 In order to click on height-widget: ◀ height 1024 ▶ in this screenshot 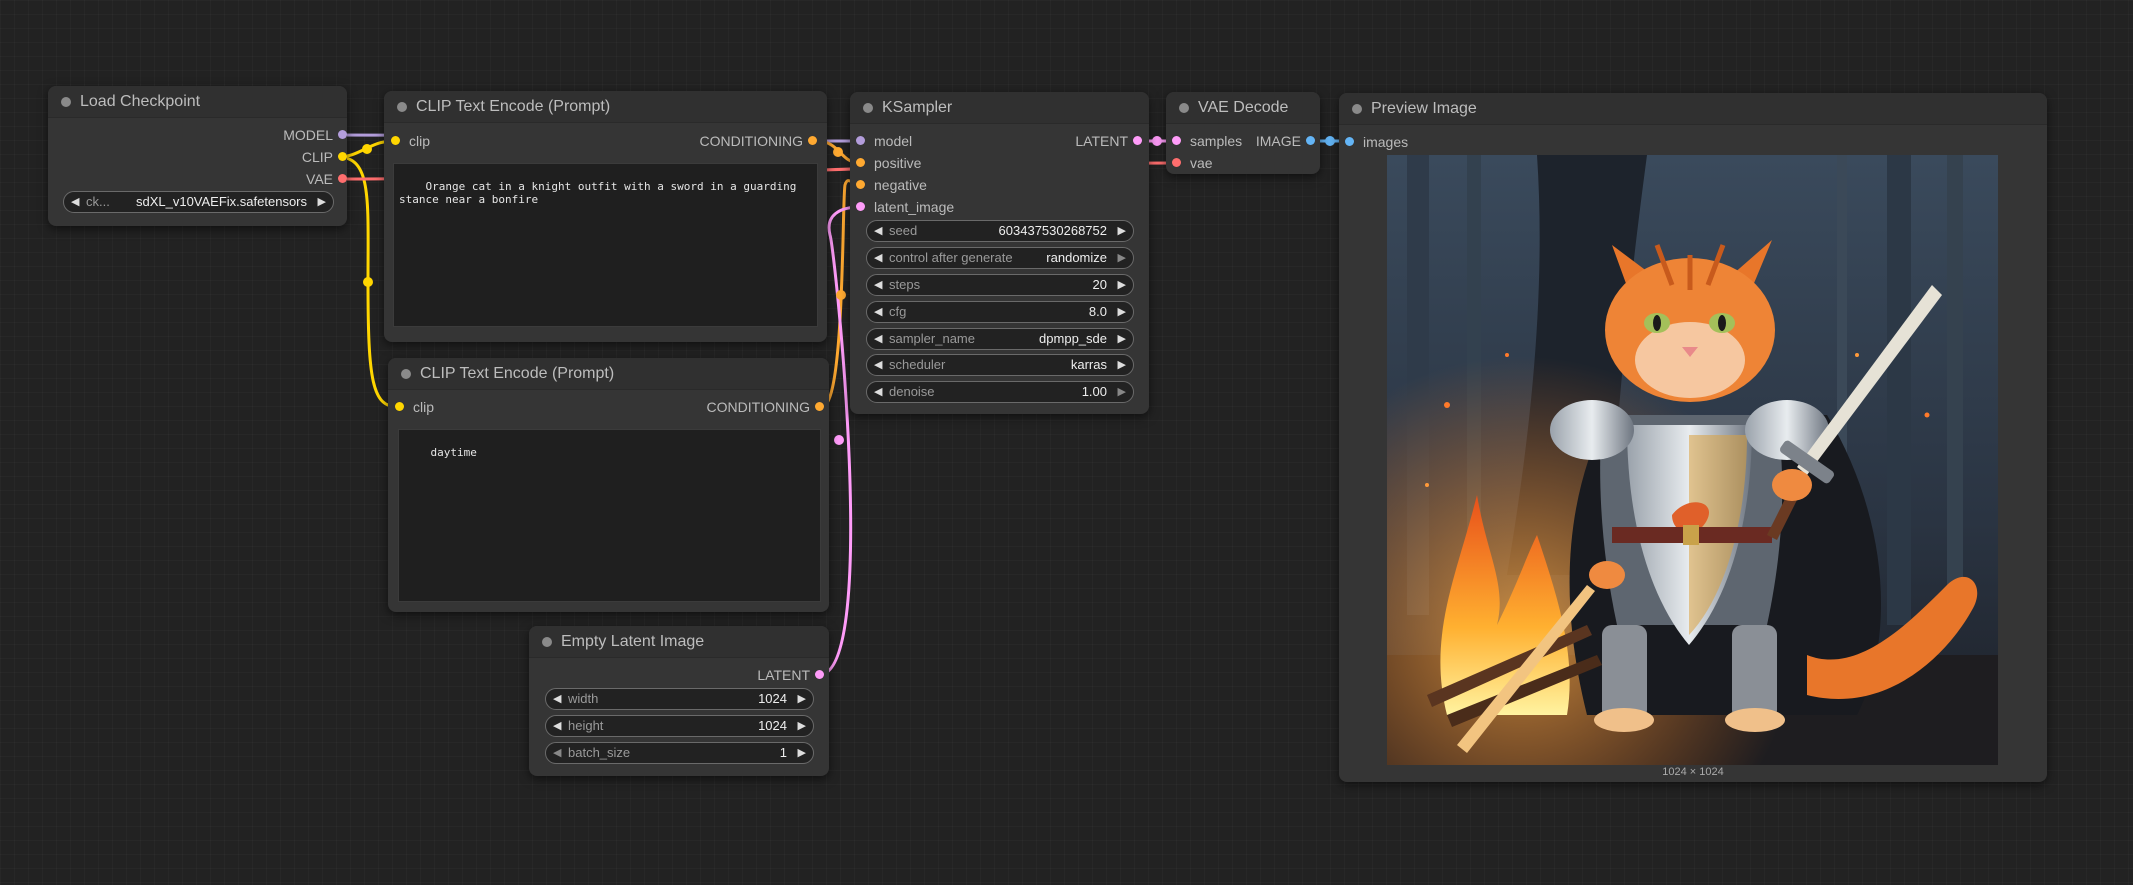, I will do `click(679, 726)`.